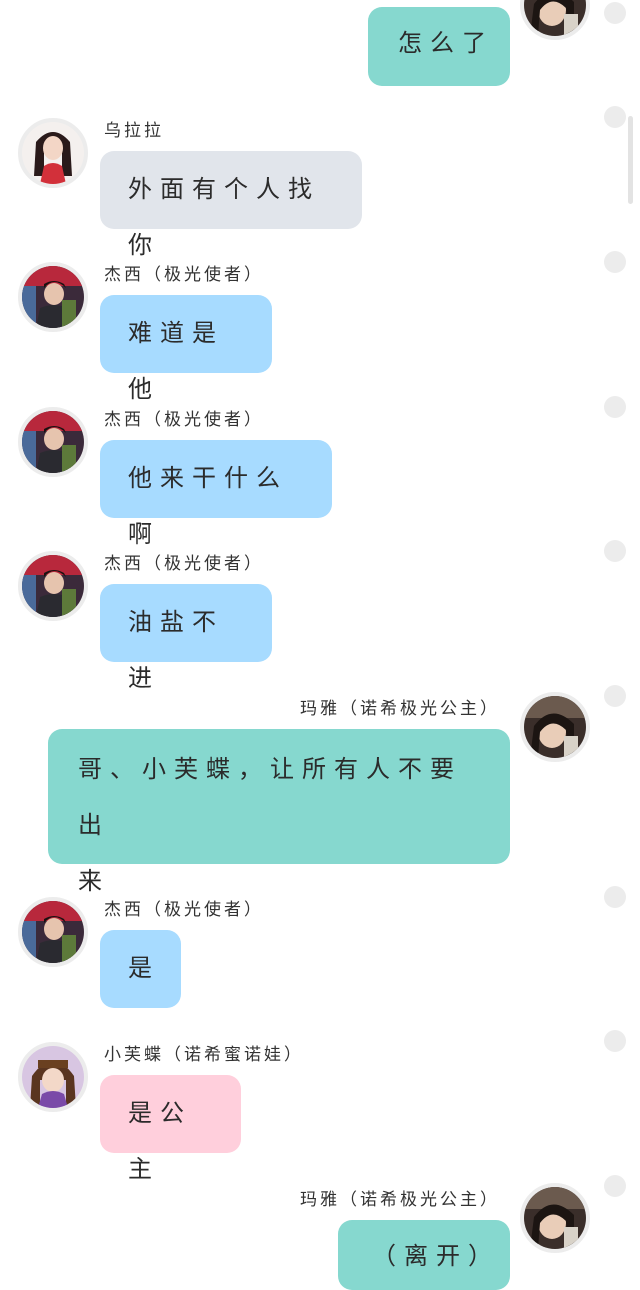 Image resolution: width=640 pixels, height=1290 pixels. I want to click on message-bubble: 油盐不进, so click(186, 638).